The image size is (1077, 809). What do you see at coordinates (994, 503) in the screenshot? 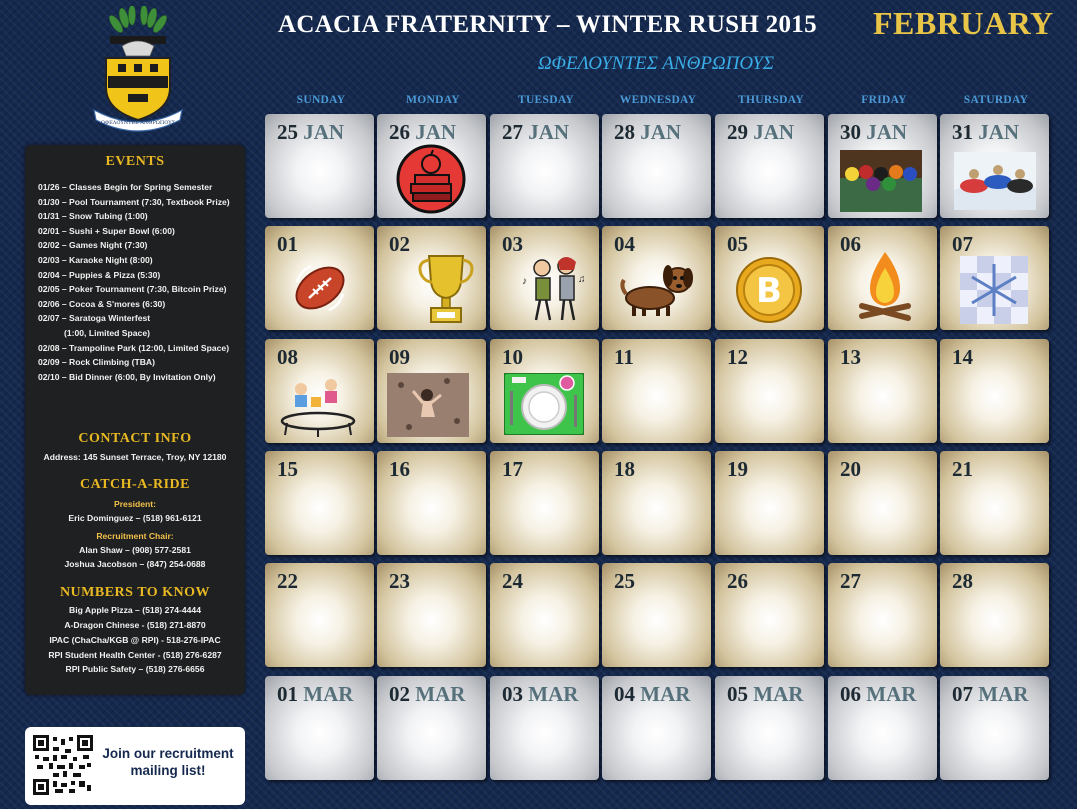
I see `calendar-day-cell: 21` at bounding box center [994, 503].